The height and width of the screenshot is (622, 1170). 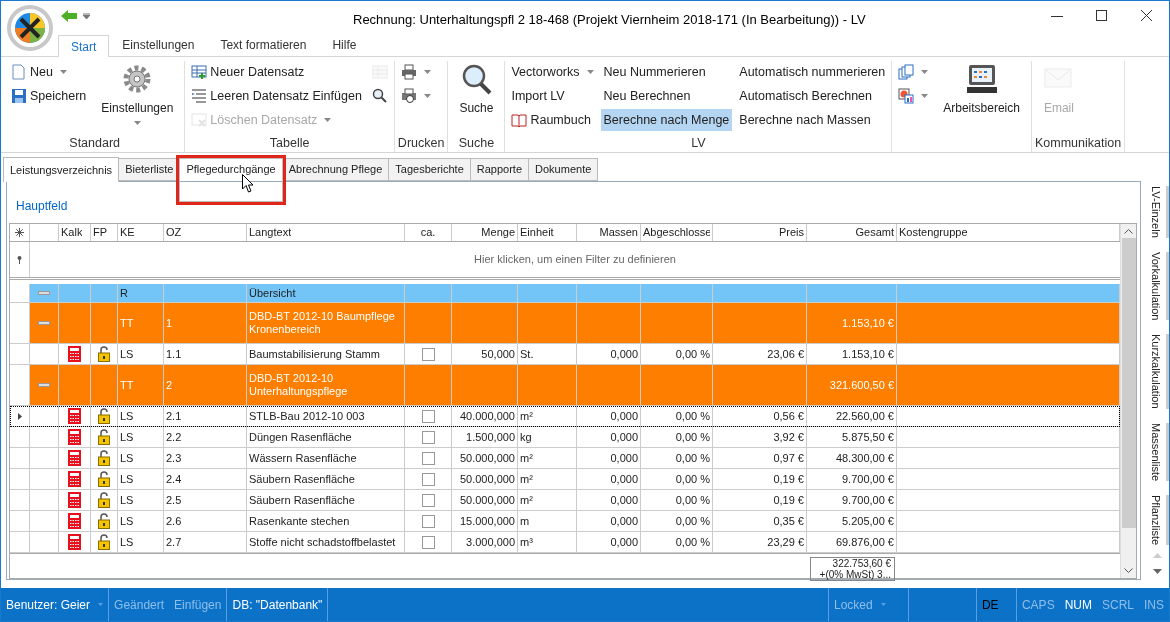 What do you see at coordinates (788, 416) in the screenshot?
I see `table-cell: 0,56 €` at bounding box center [788, 416].